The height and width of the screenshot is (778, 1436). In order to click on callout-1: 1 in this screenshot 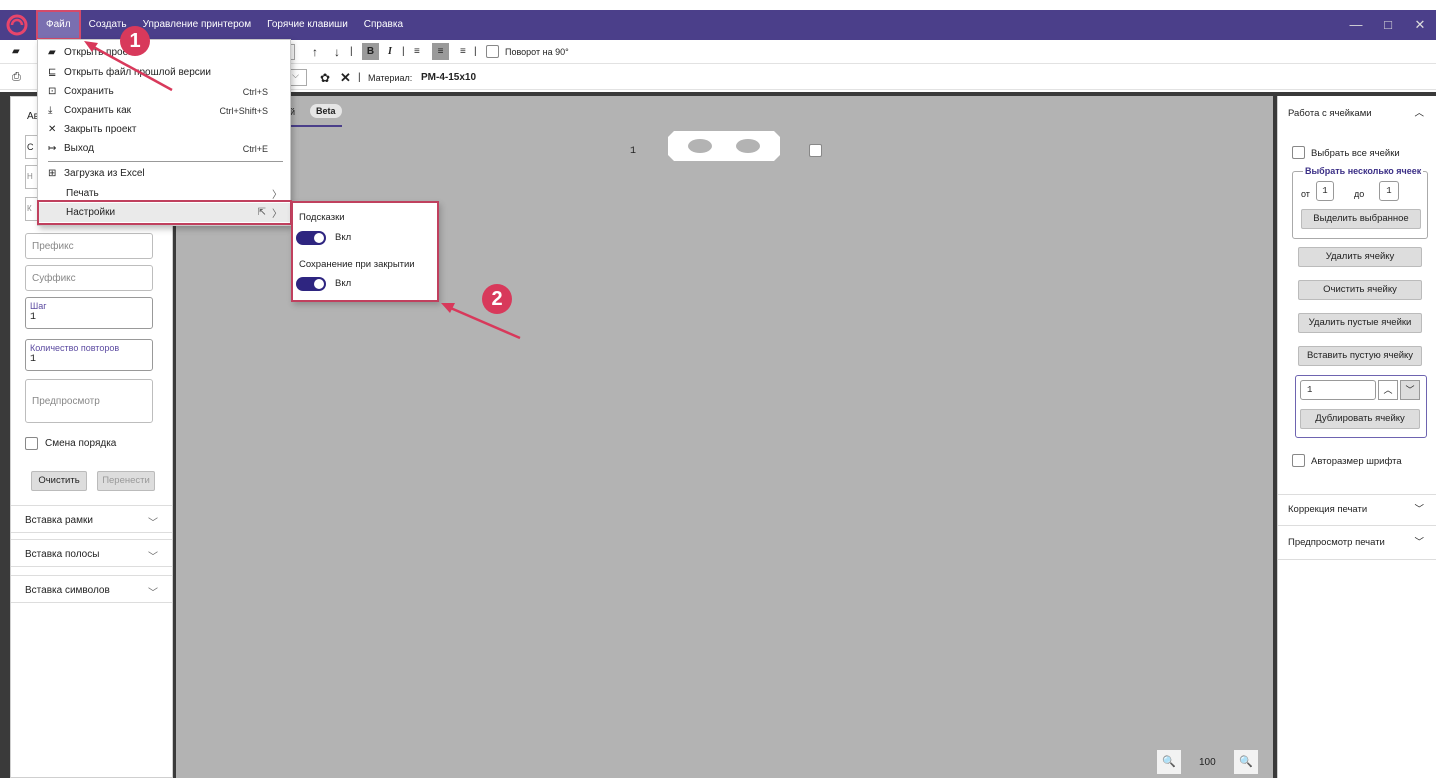, I will do `click(135, 41)`.